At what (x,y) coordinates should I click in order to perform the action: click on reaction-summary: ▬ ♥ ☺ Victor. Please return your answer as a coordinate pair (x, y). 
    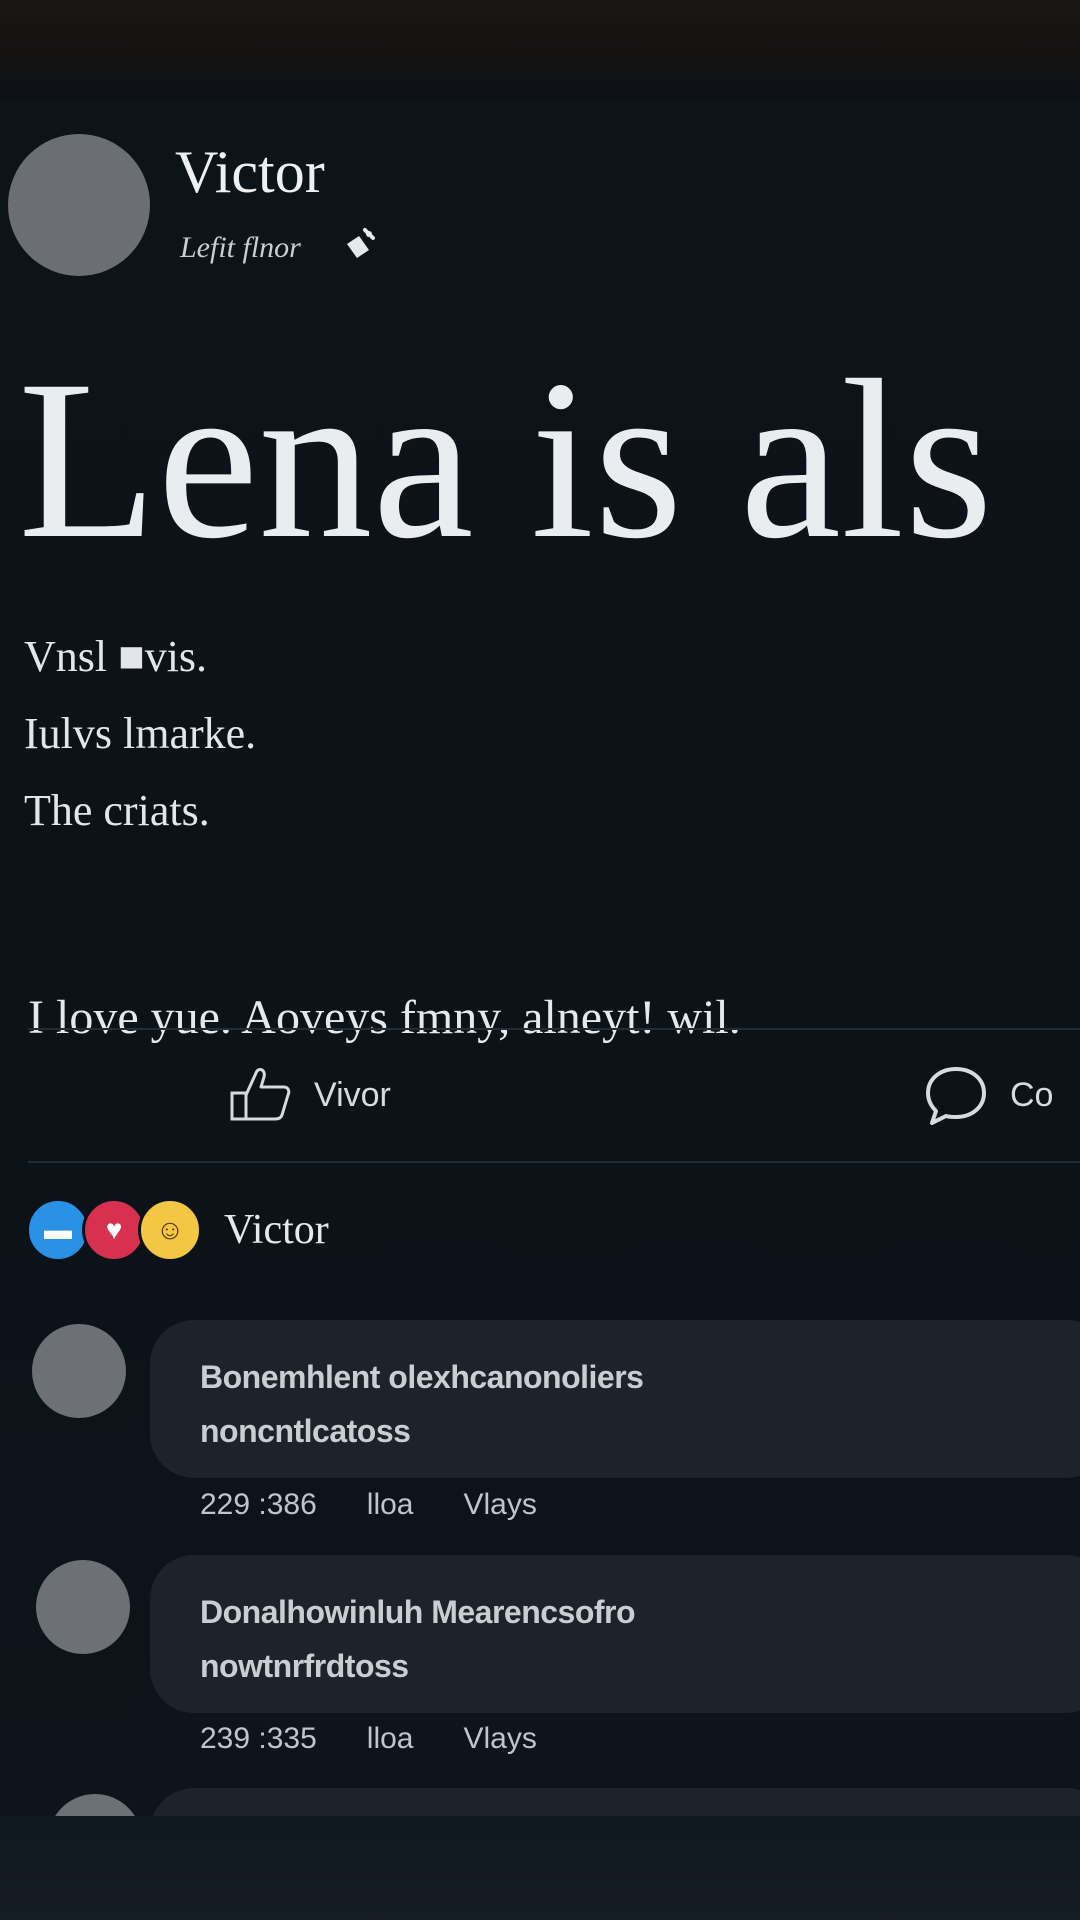
    Looking at the image, I should click on (177, 1230).